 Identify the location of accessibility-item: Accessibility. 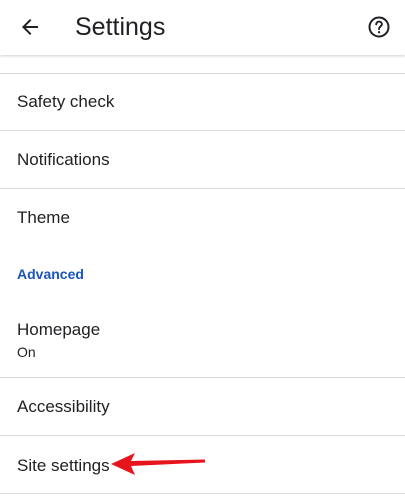
(202, 406).